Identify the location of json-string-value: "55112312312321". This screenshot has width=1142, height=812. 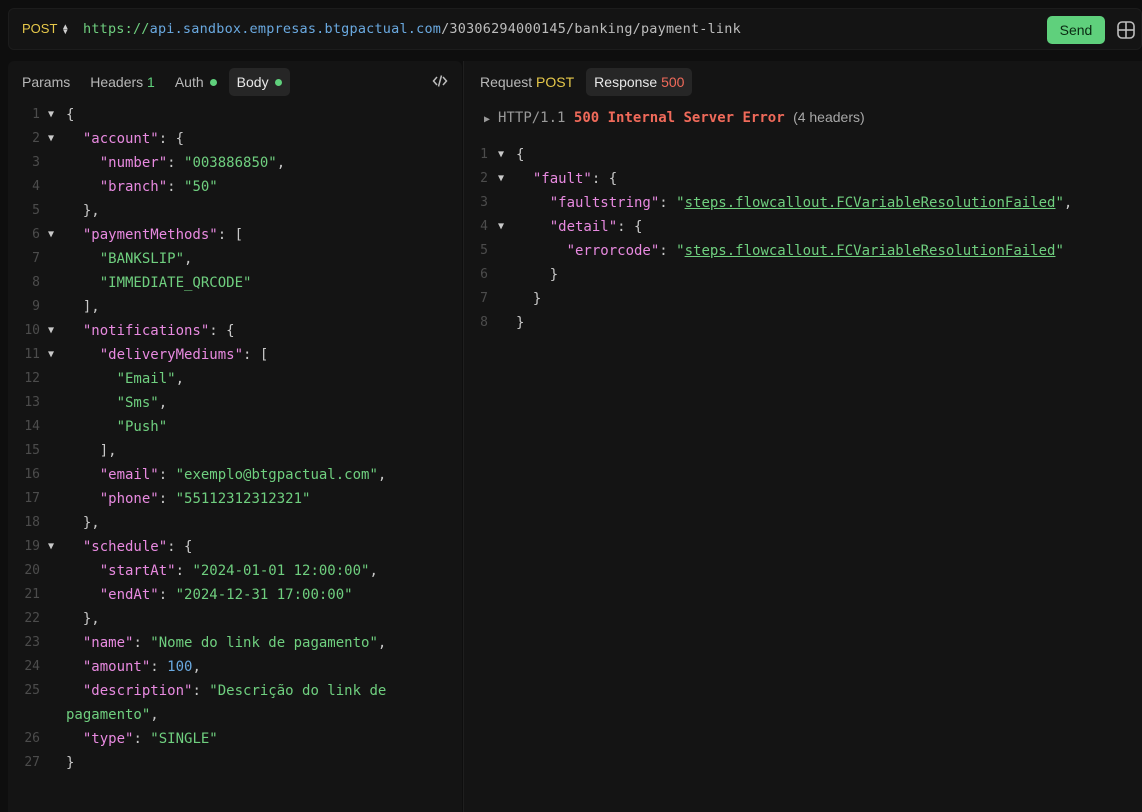
(243, 499).